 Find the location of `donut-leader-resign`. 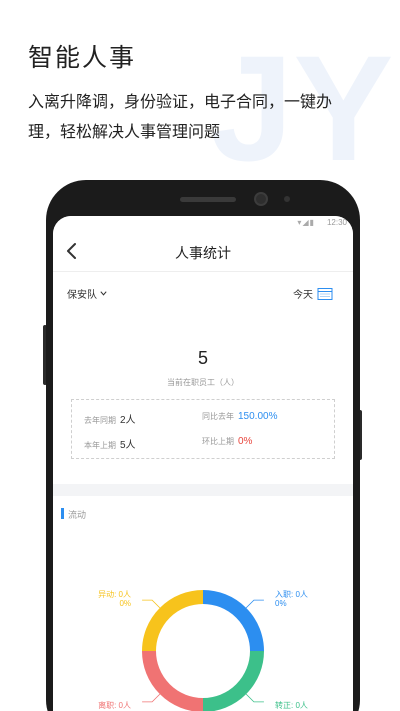

donut-leader-resign is located at coordinates (151, 698).